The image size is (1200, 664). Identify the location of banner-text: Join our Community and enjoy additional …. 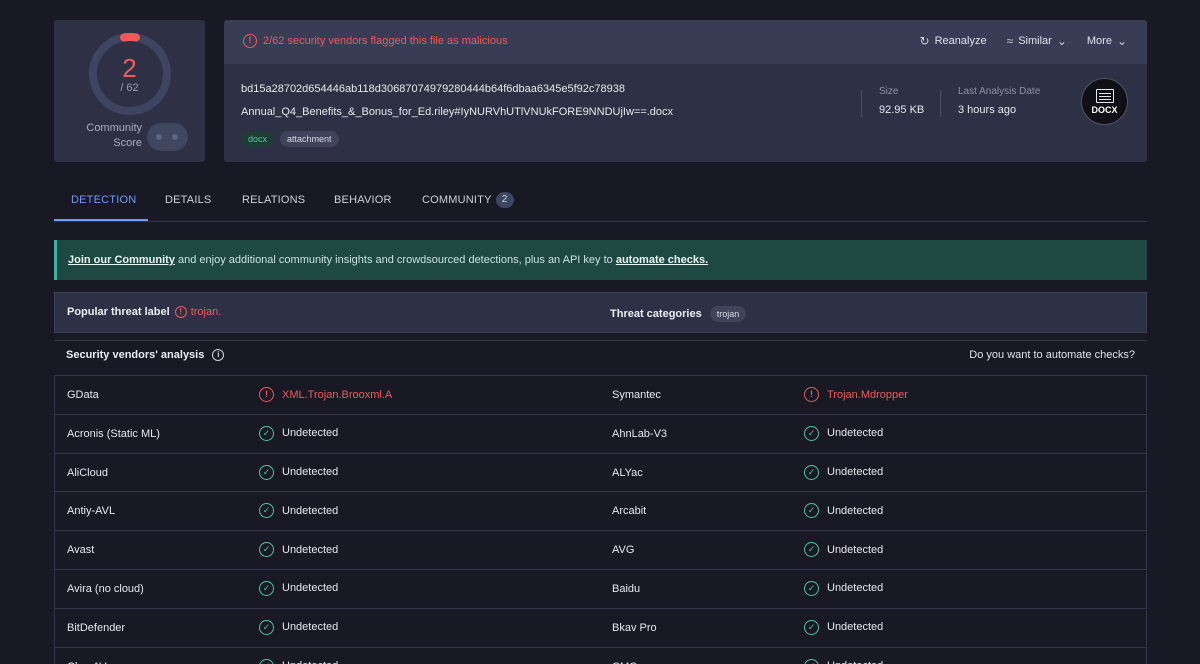
(388, 260).